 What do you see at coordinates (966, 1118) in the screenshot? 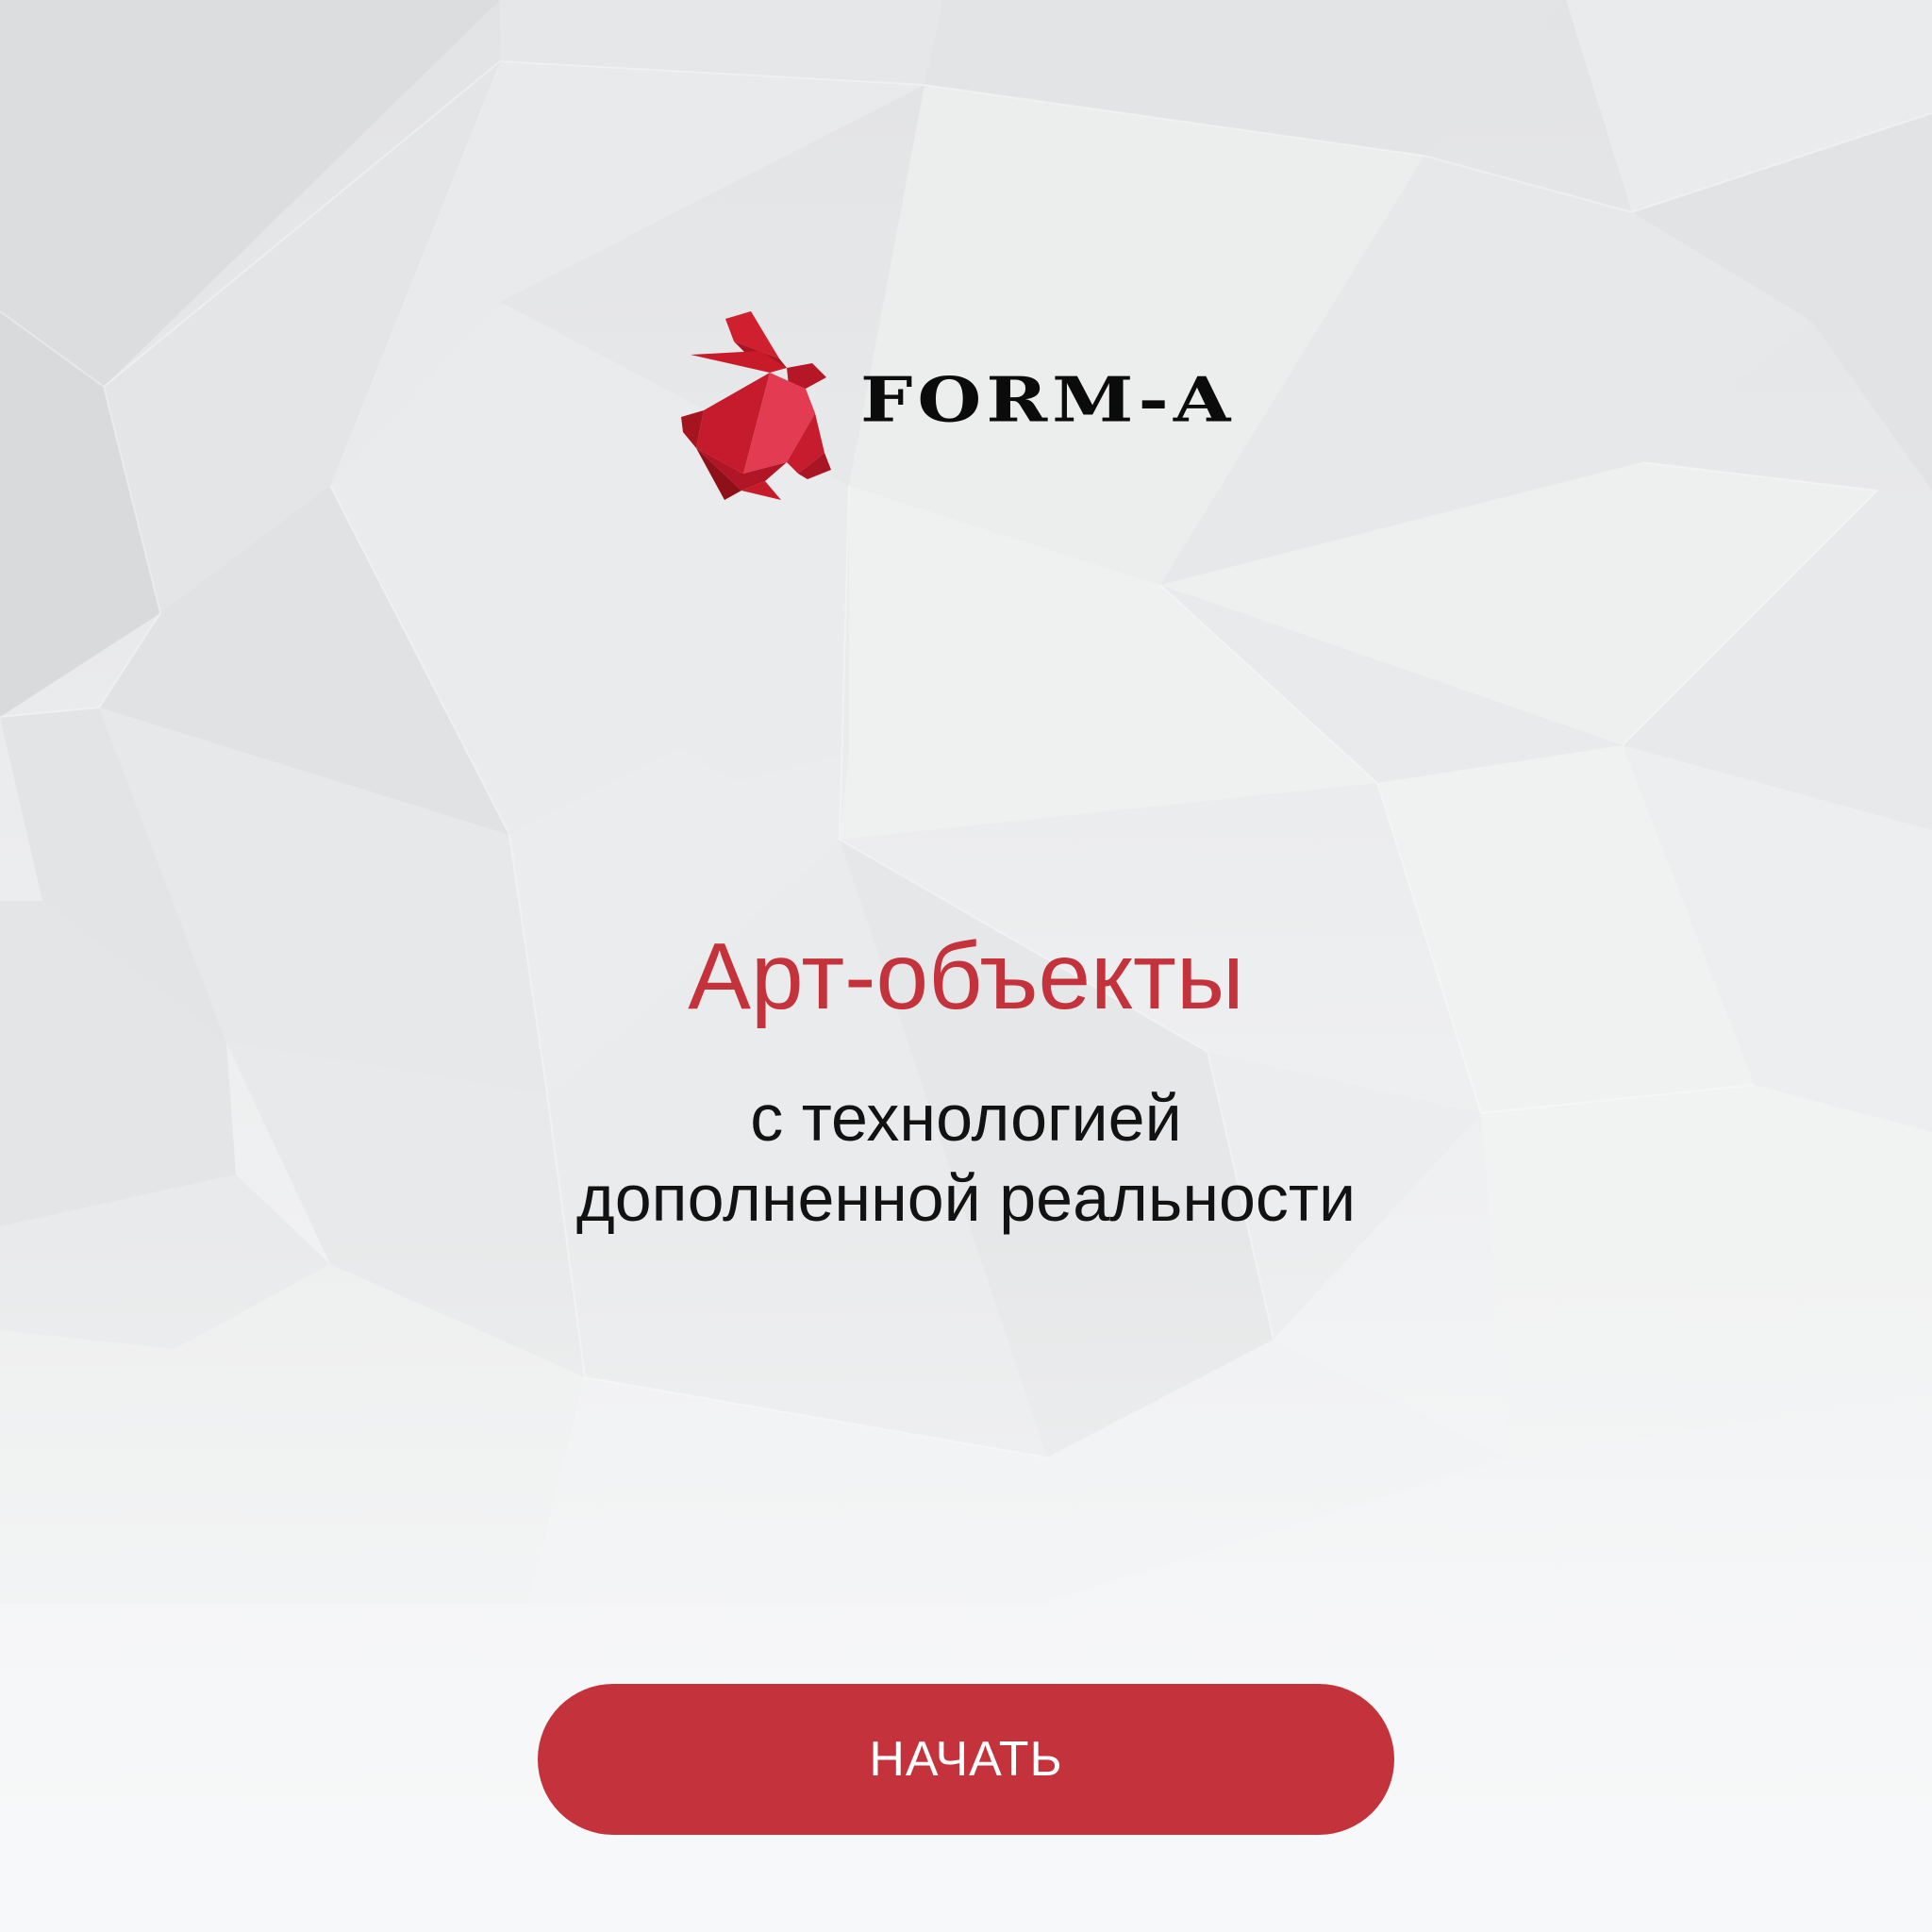
I see `subtitle-line-1: с технологией` at bounding box center [966, 1118].